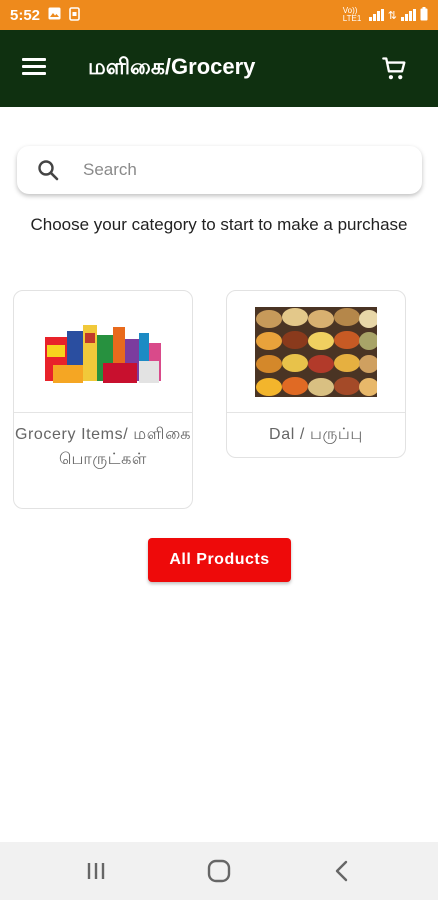 This screenshot has width=438, height=900. Describe the element at coordinates (54, 15) in the screenshot. I see `gallery-notification-icon` at that location.